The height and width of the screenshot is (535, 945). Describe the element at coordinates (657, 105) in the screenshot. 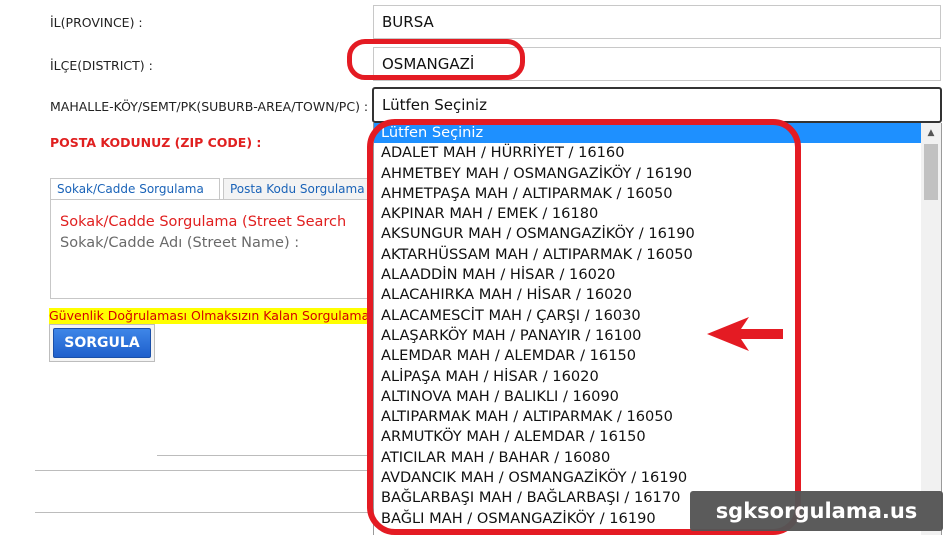

I see `neighborhood-select: Lütfen Seçiniz` at that location.